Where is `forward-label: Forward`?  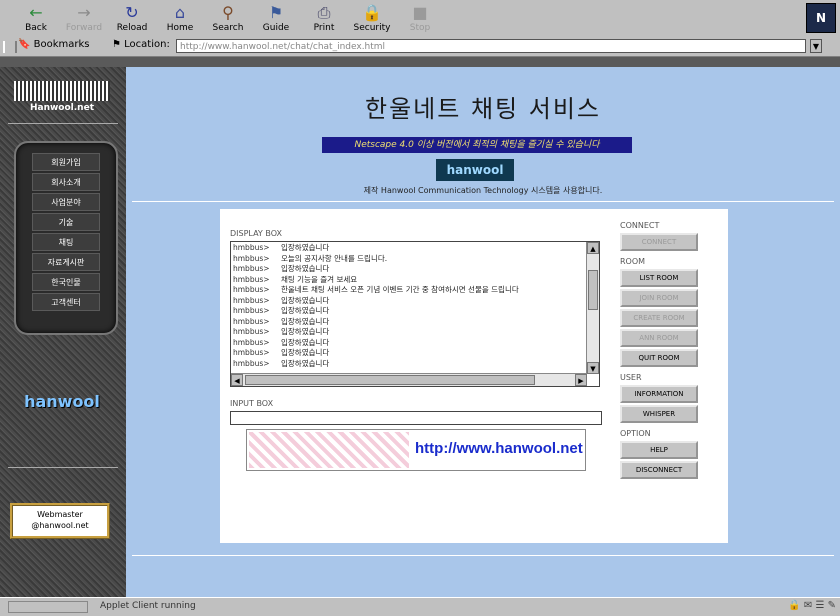
forward-label: Forward is located at coordinates (84, 28).